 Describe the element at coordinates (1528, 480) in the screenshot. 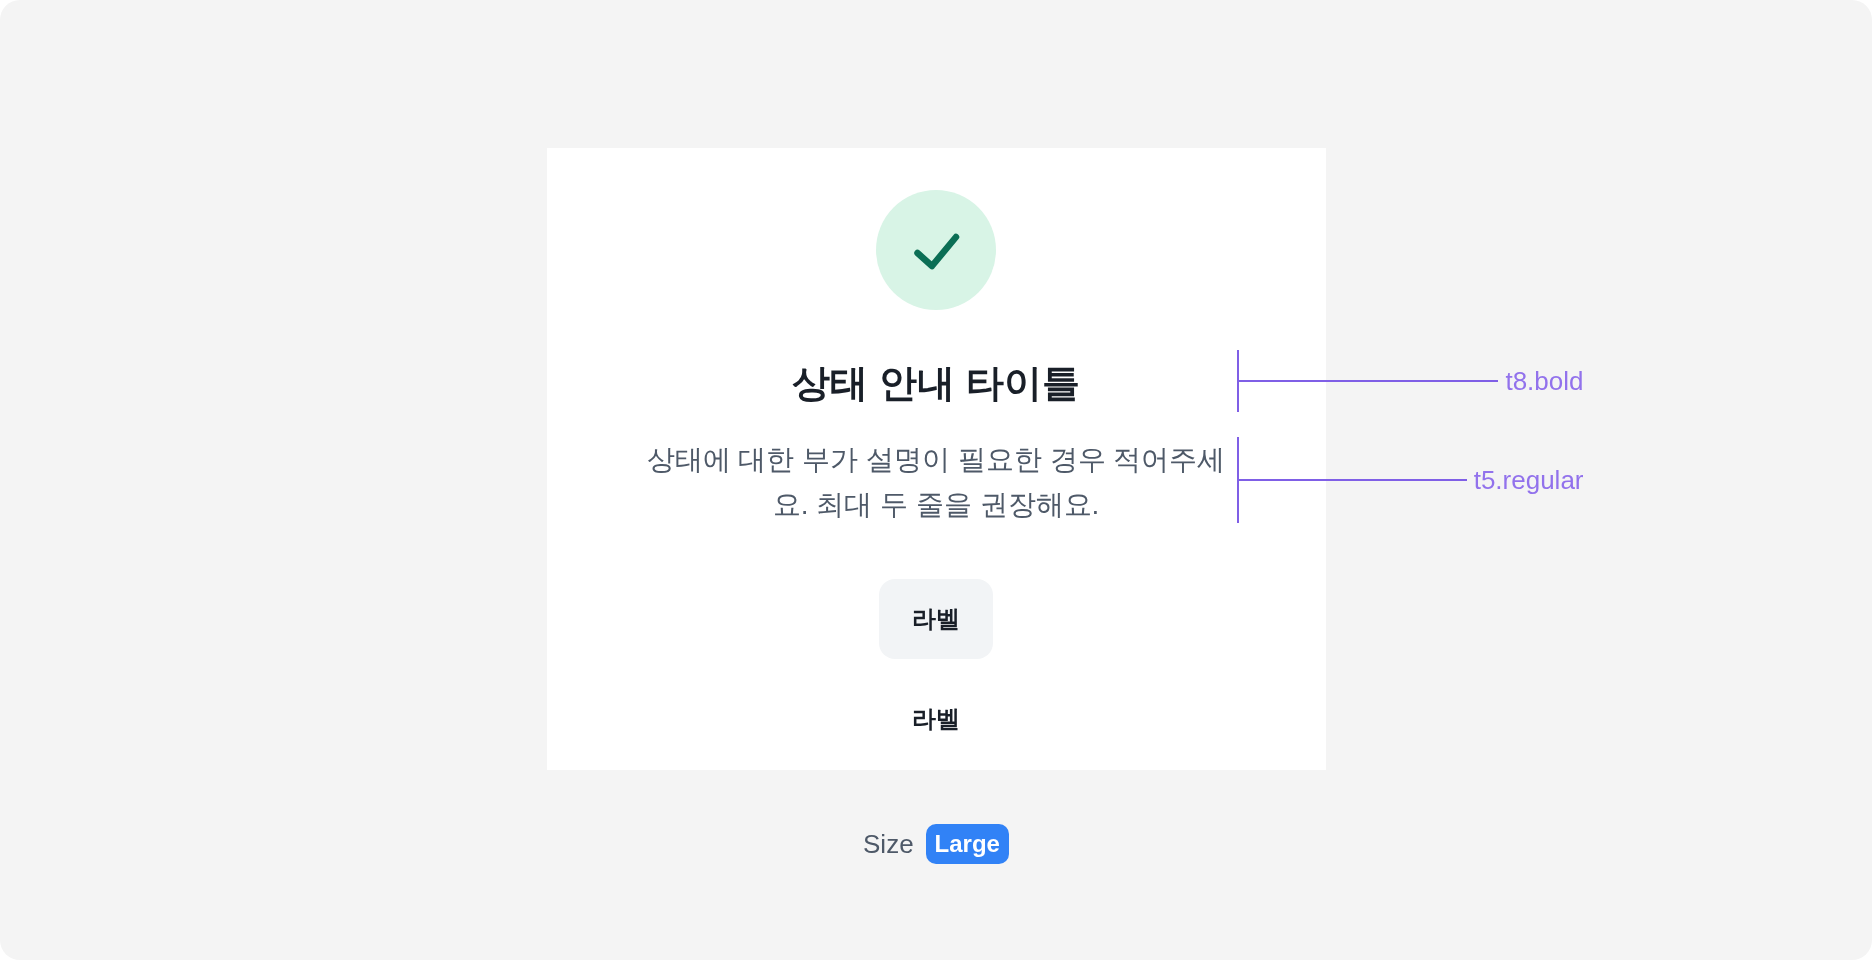

I see `annotation-label: t5.regular` at that location.